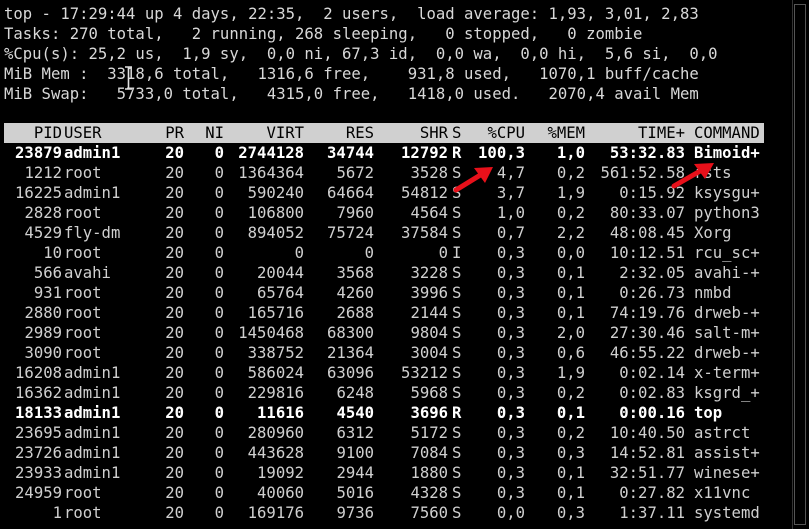 The height and width of the screenshot is (529, 809). I want to click on cell-virt: 65764, so click(280, 293).